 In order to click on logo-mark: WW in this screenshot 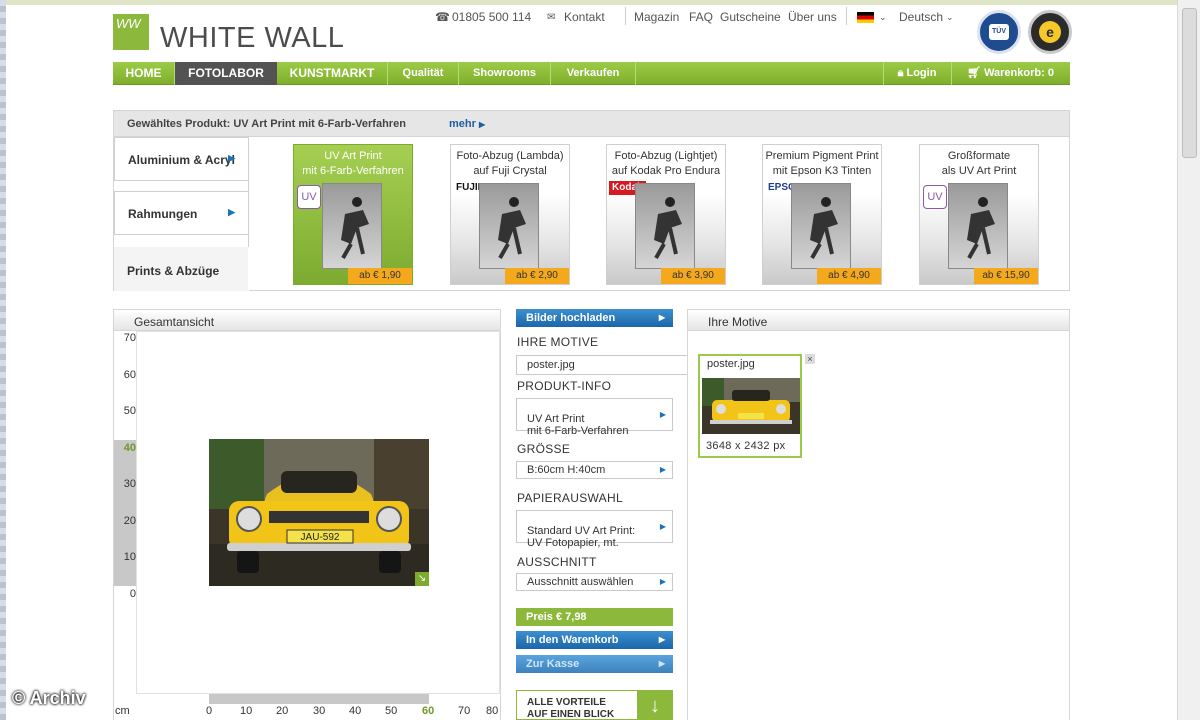, I will do `click(131, 32)`.